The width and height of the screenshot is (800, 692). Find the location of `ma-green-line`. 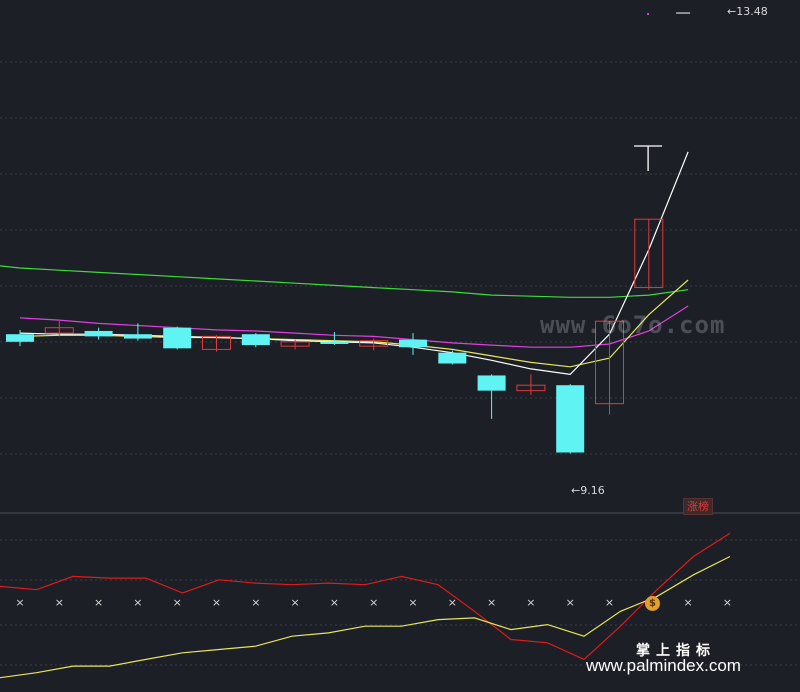

ma-green-line is located at coordinates (344, 281).